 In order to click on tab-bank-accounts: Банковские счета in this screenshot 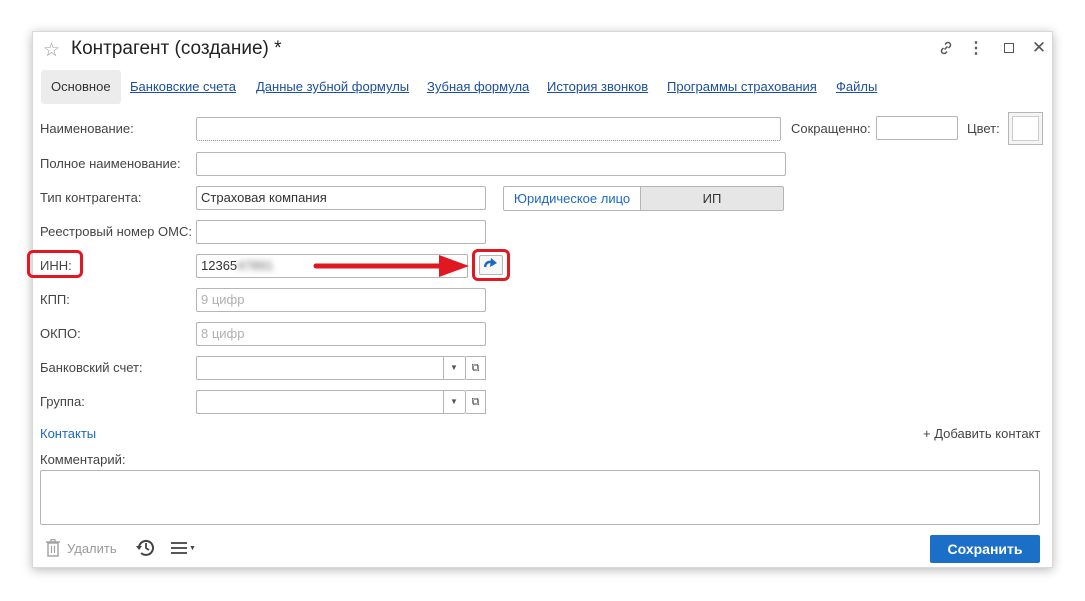, I will do `click(183, 87)`.